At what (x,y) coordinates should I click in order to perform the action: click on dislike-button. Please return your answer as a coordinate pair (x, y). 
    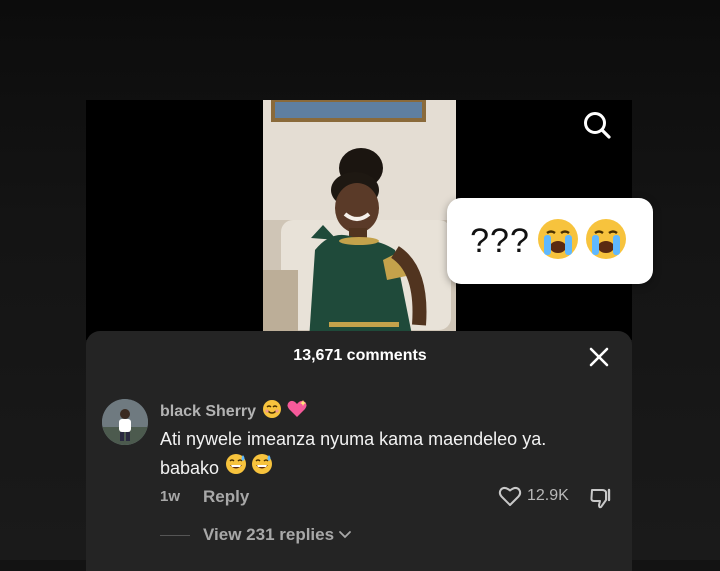
    Looking at the image, I should click on (601, 498).